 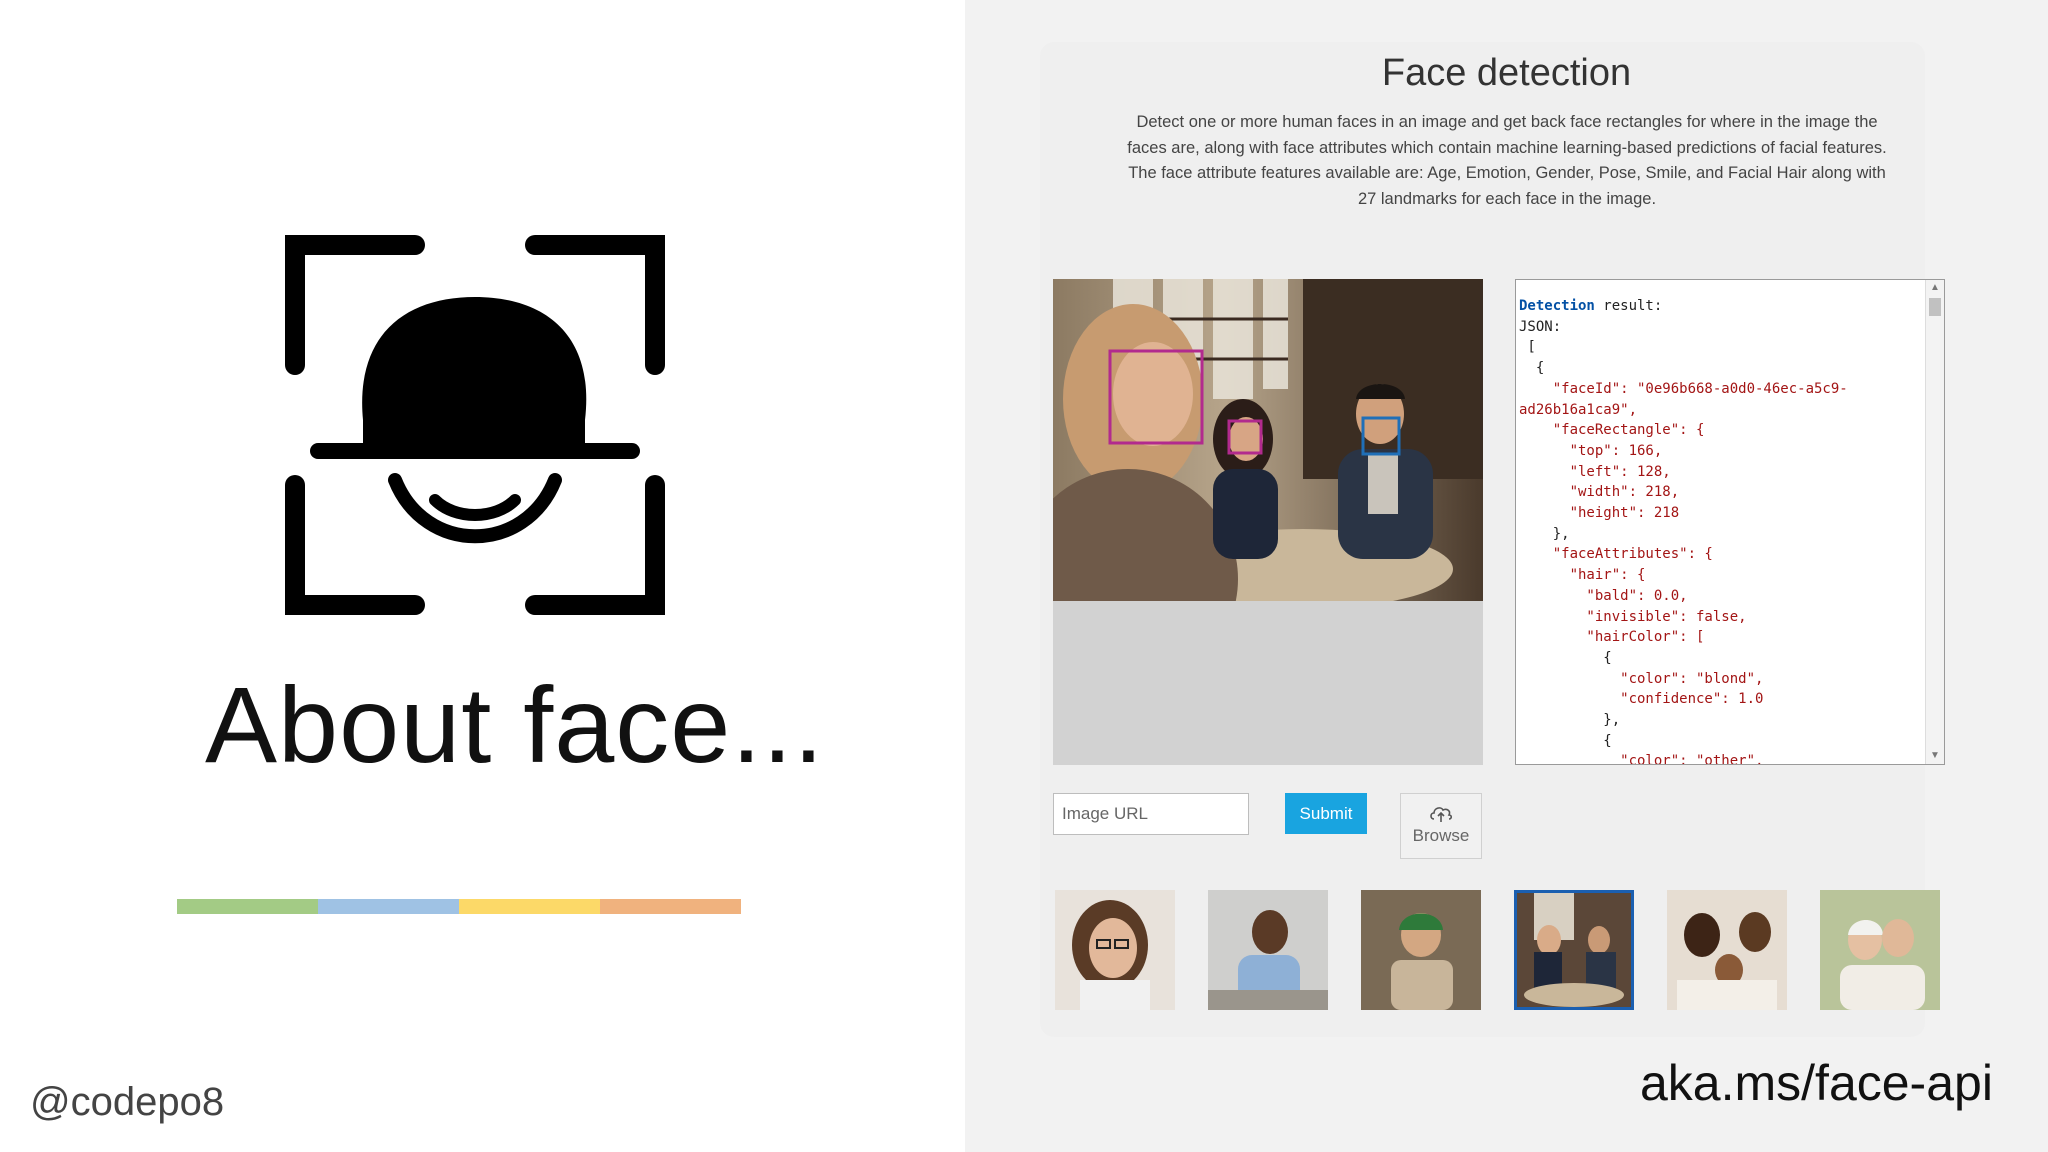 What do you see at coordinates (1816, 1083) in the screenshot?
I see `short-link: aka.ms/face-api` at bounding box center [1816, 1083].